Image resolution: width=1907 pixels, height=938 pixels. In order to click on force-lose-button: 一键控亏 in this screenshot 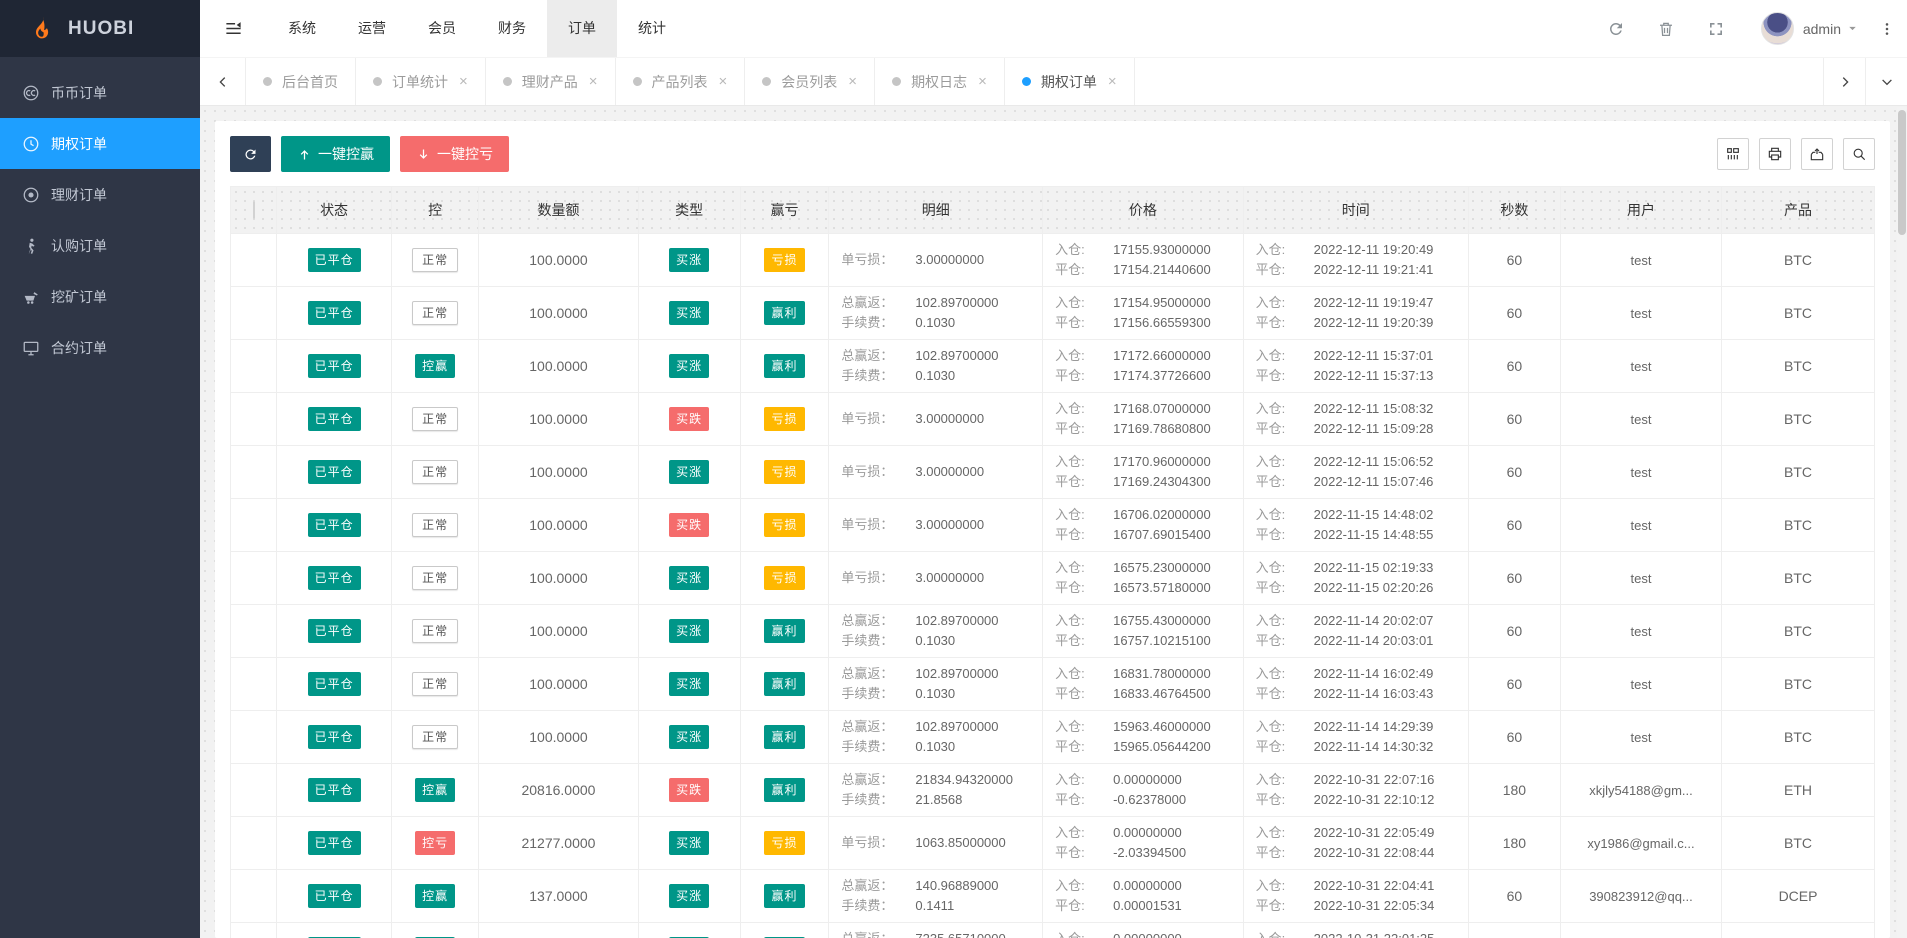, I will do `click(454, 154)`.